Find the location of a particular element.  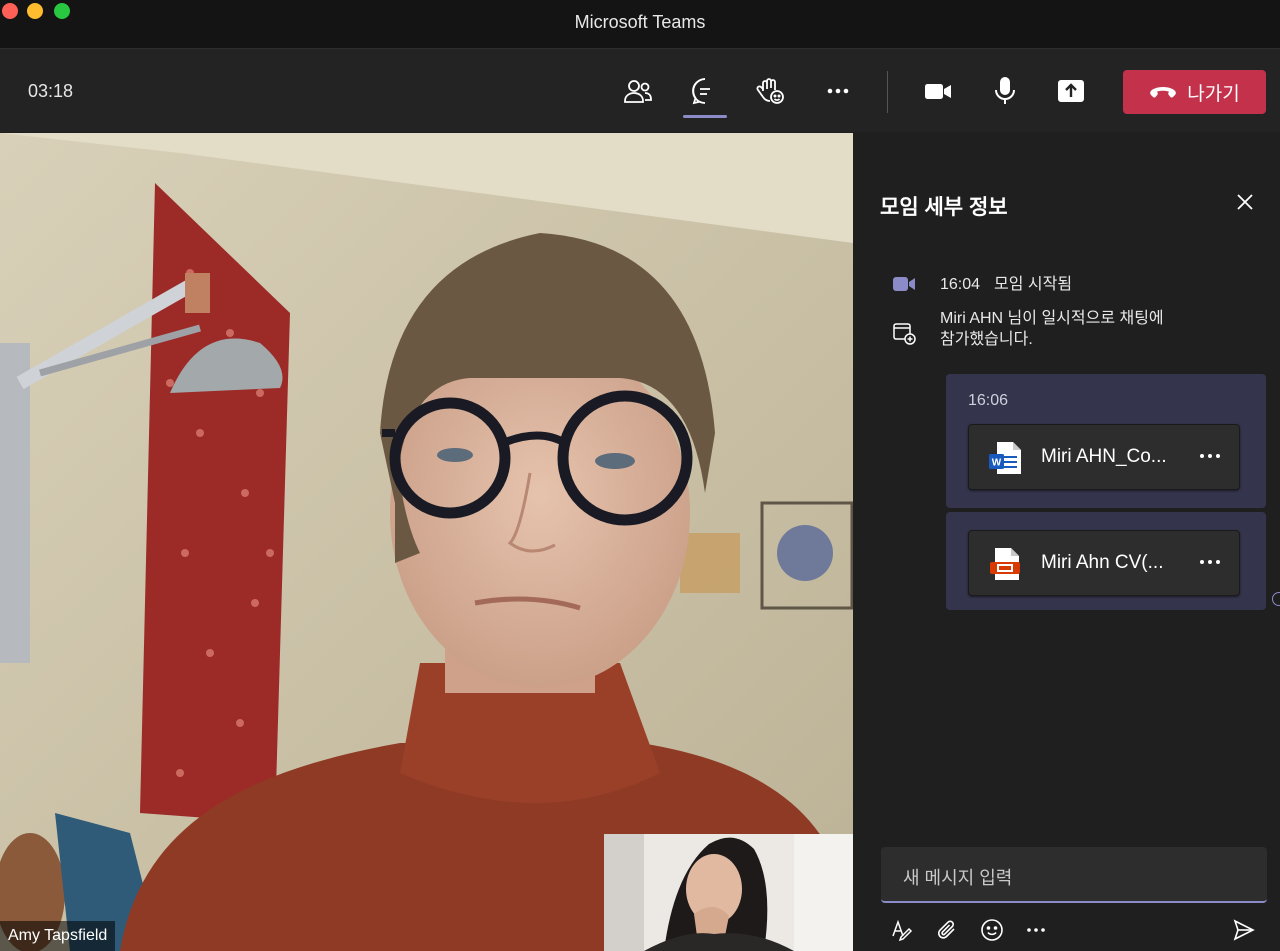

camera-button is located at coordinates (938, 91).